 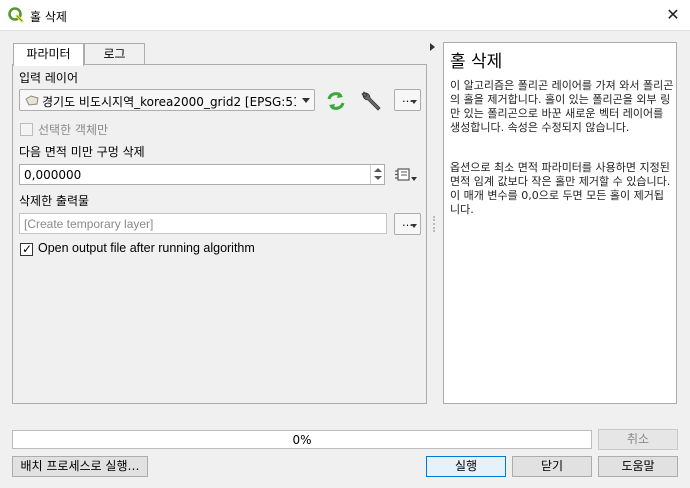 What do you see at coordinates (434, 224) in the screenshot?
I see `splitter-handle` at bounding box center [434, 224].